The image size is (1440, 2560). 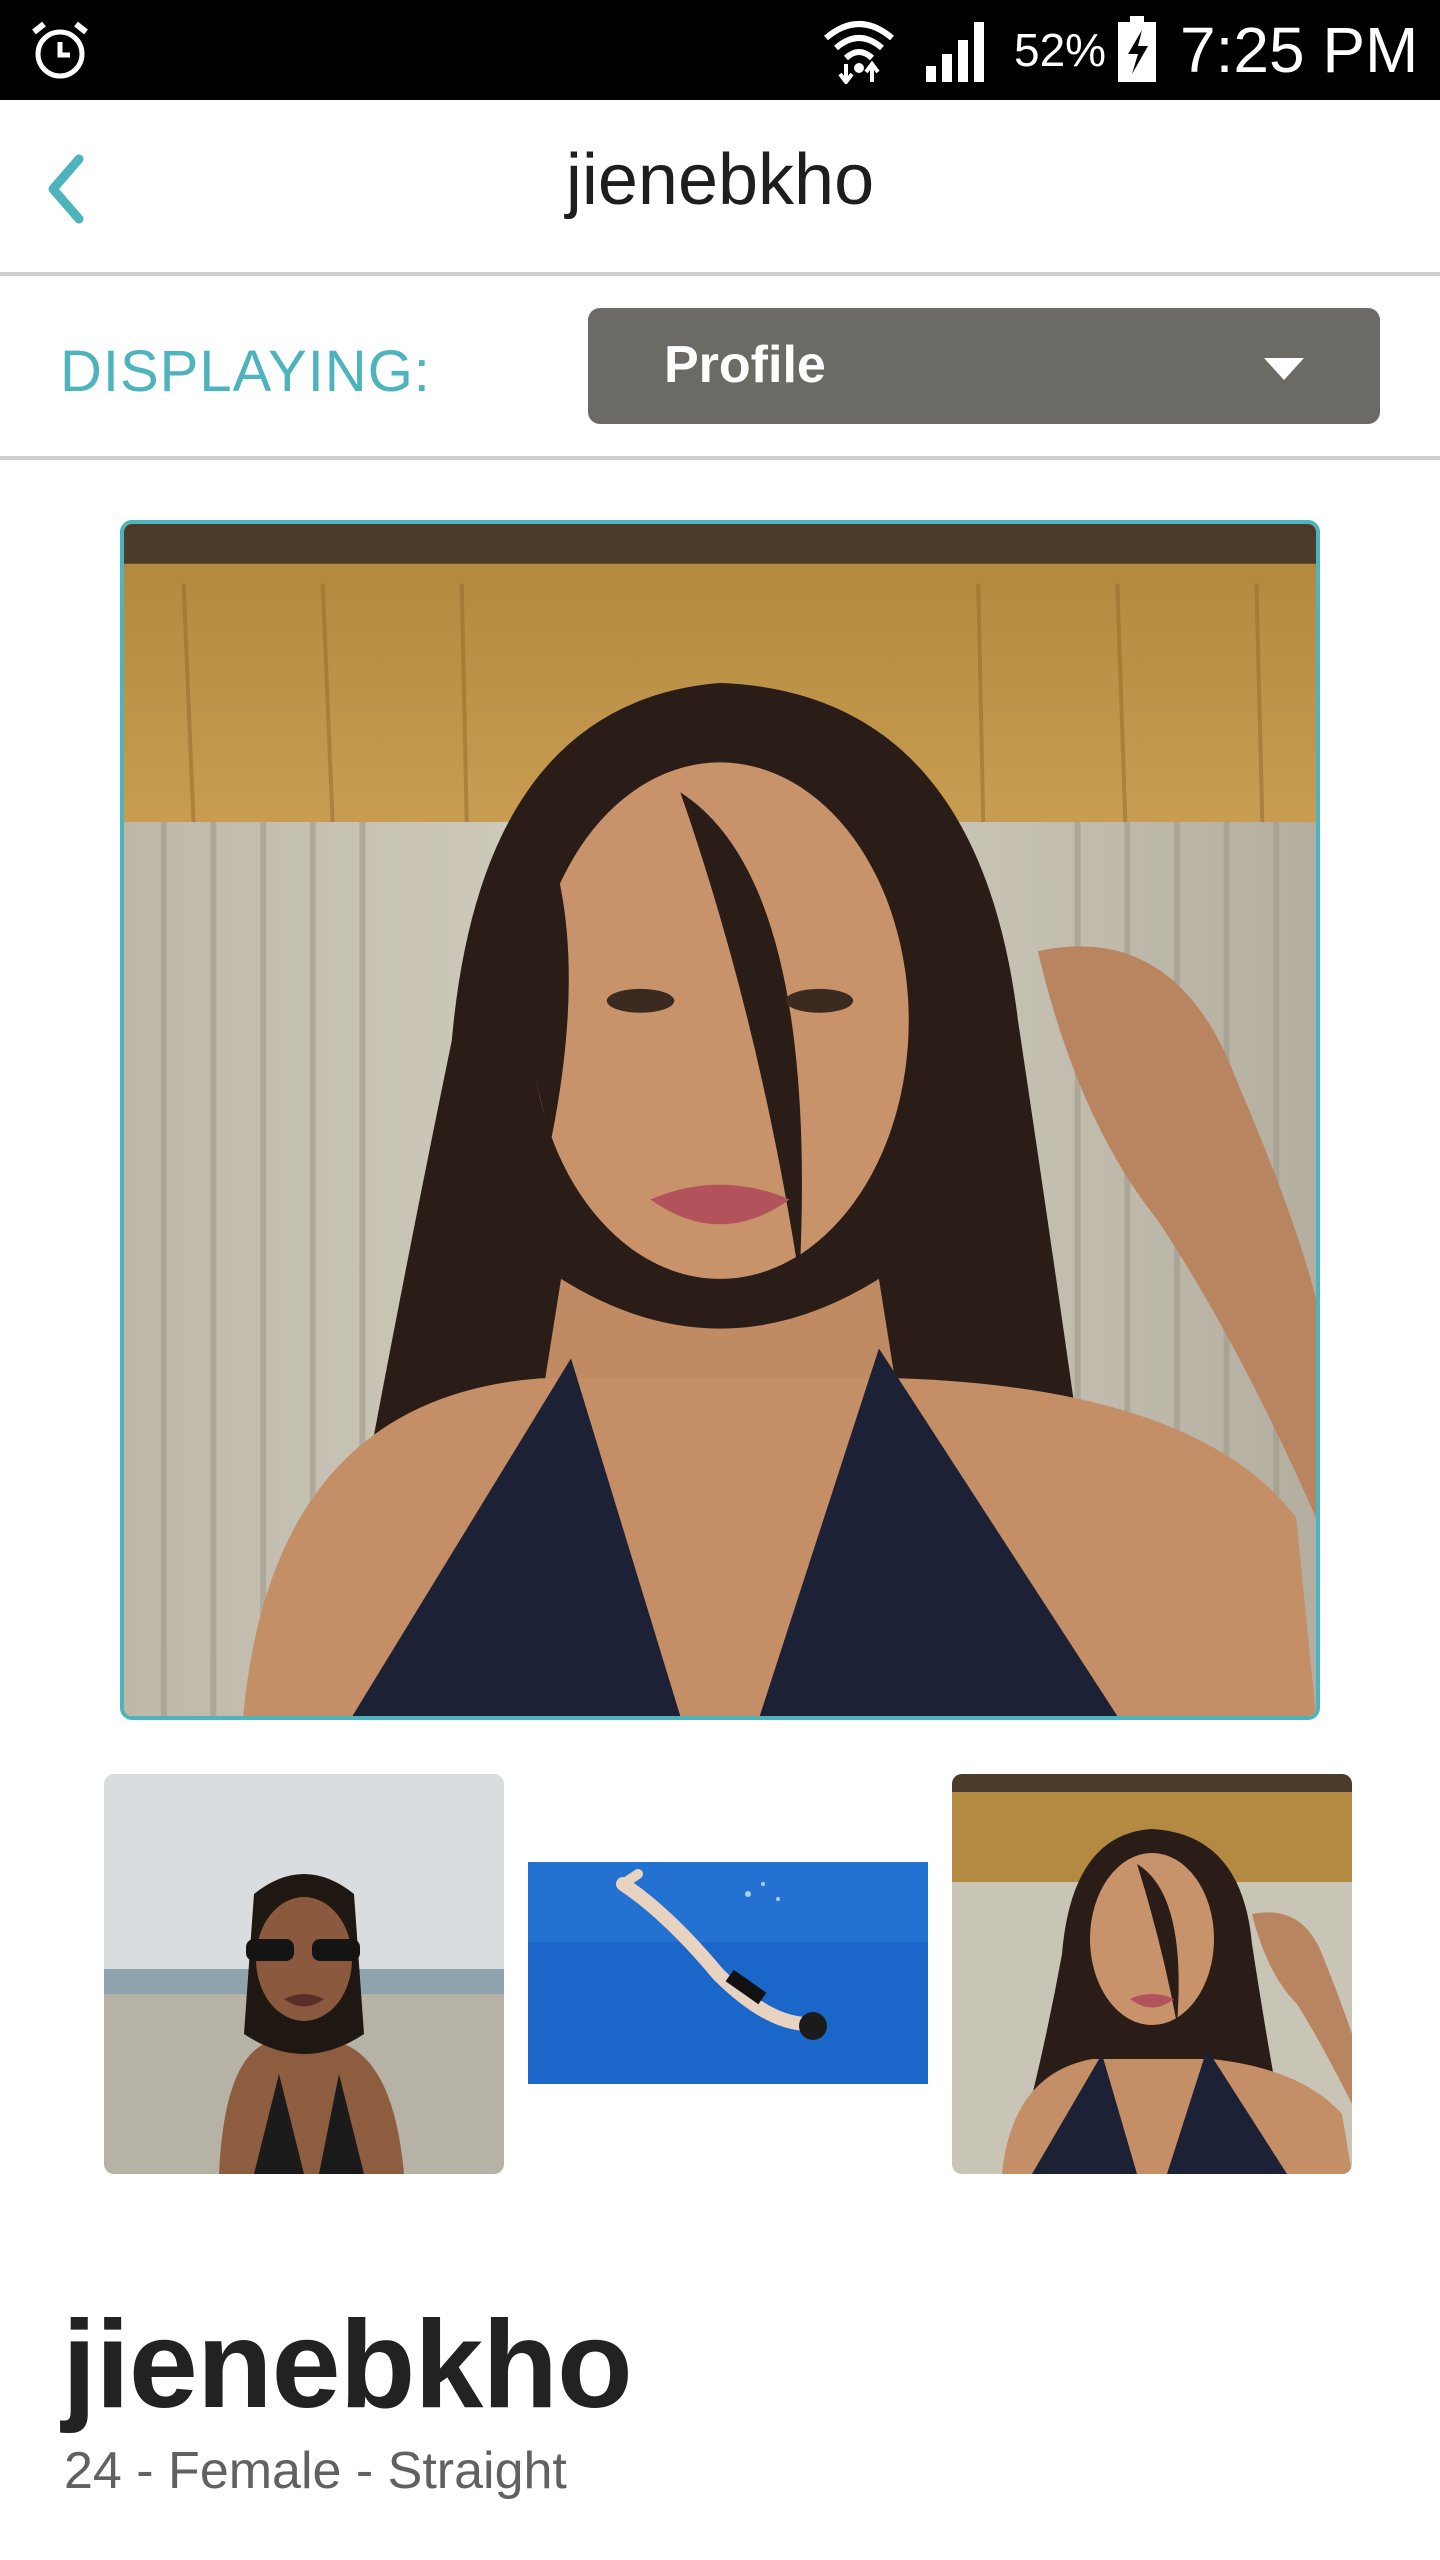 I want to click on wifi-icon, so click(x=859, y=52).